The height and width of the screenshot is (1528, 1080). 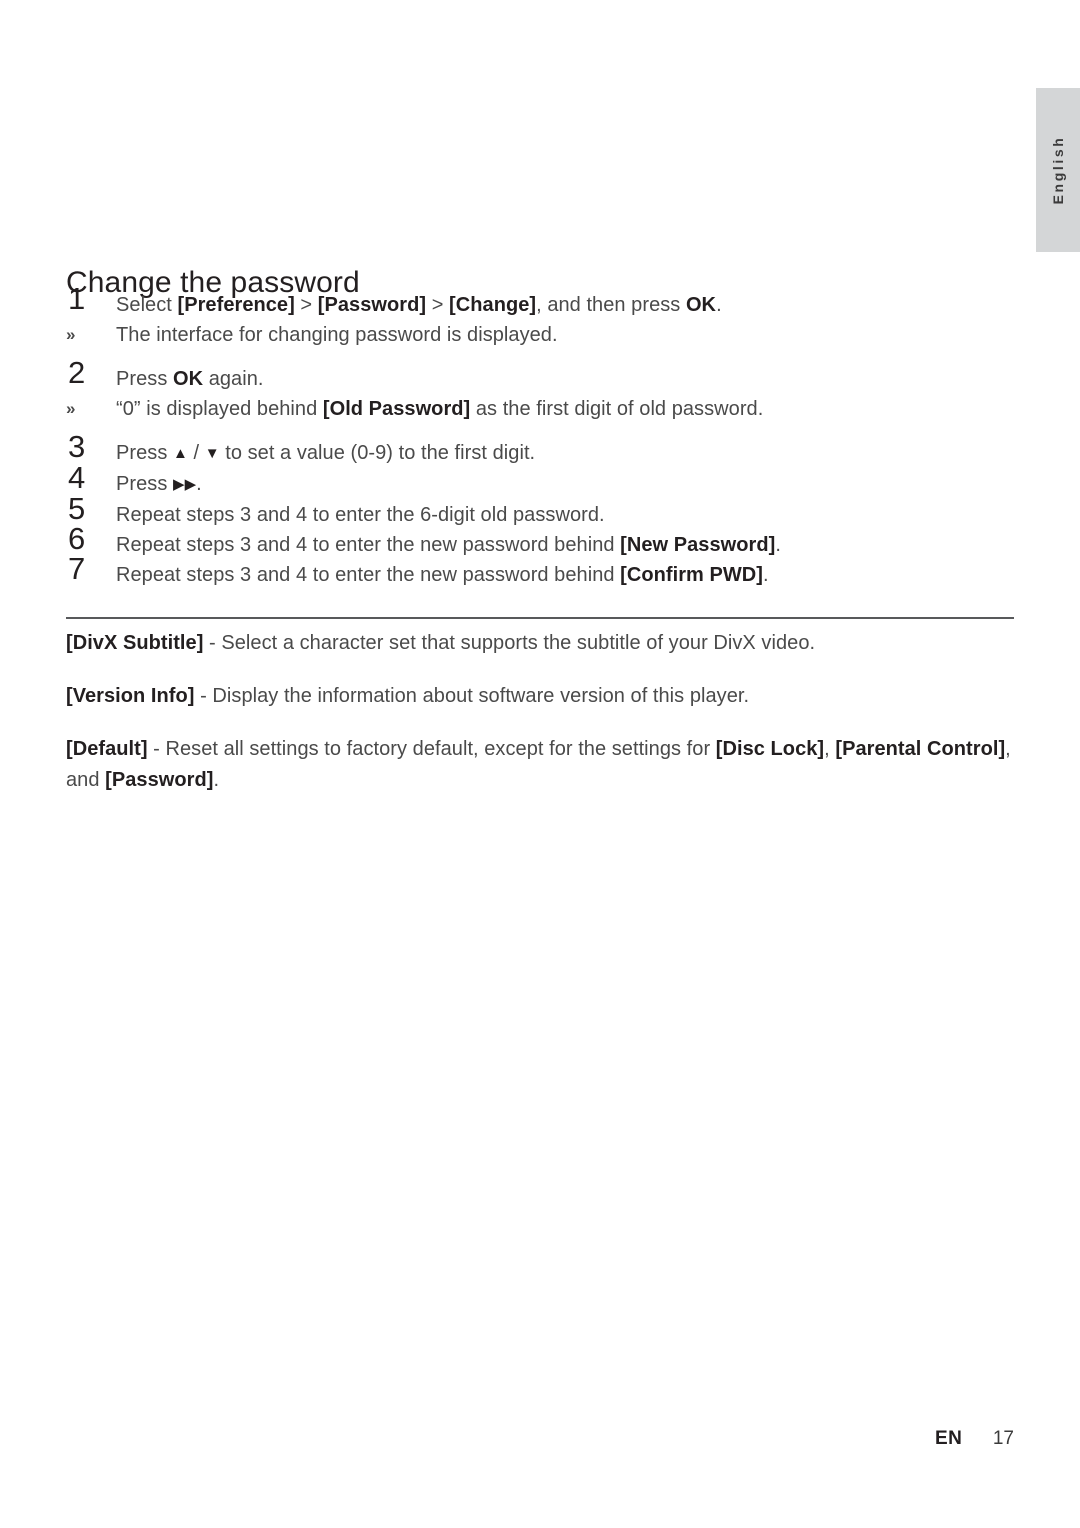 What do you see at coordinates (540, 618) in the screenshot?
I see `section-divider` at bounding box center [540, 618].